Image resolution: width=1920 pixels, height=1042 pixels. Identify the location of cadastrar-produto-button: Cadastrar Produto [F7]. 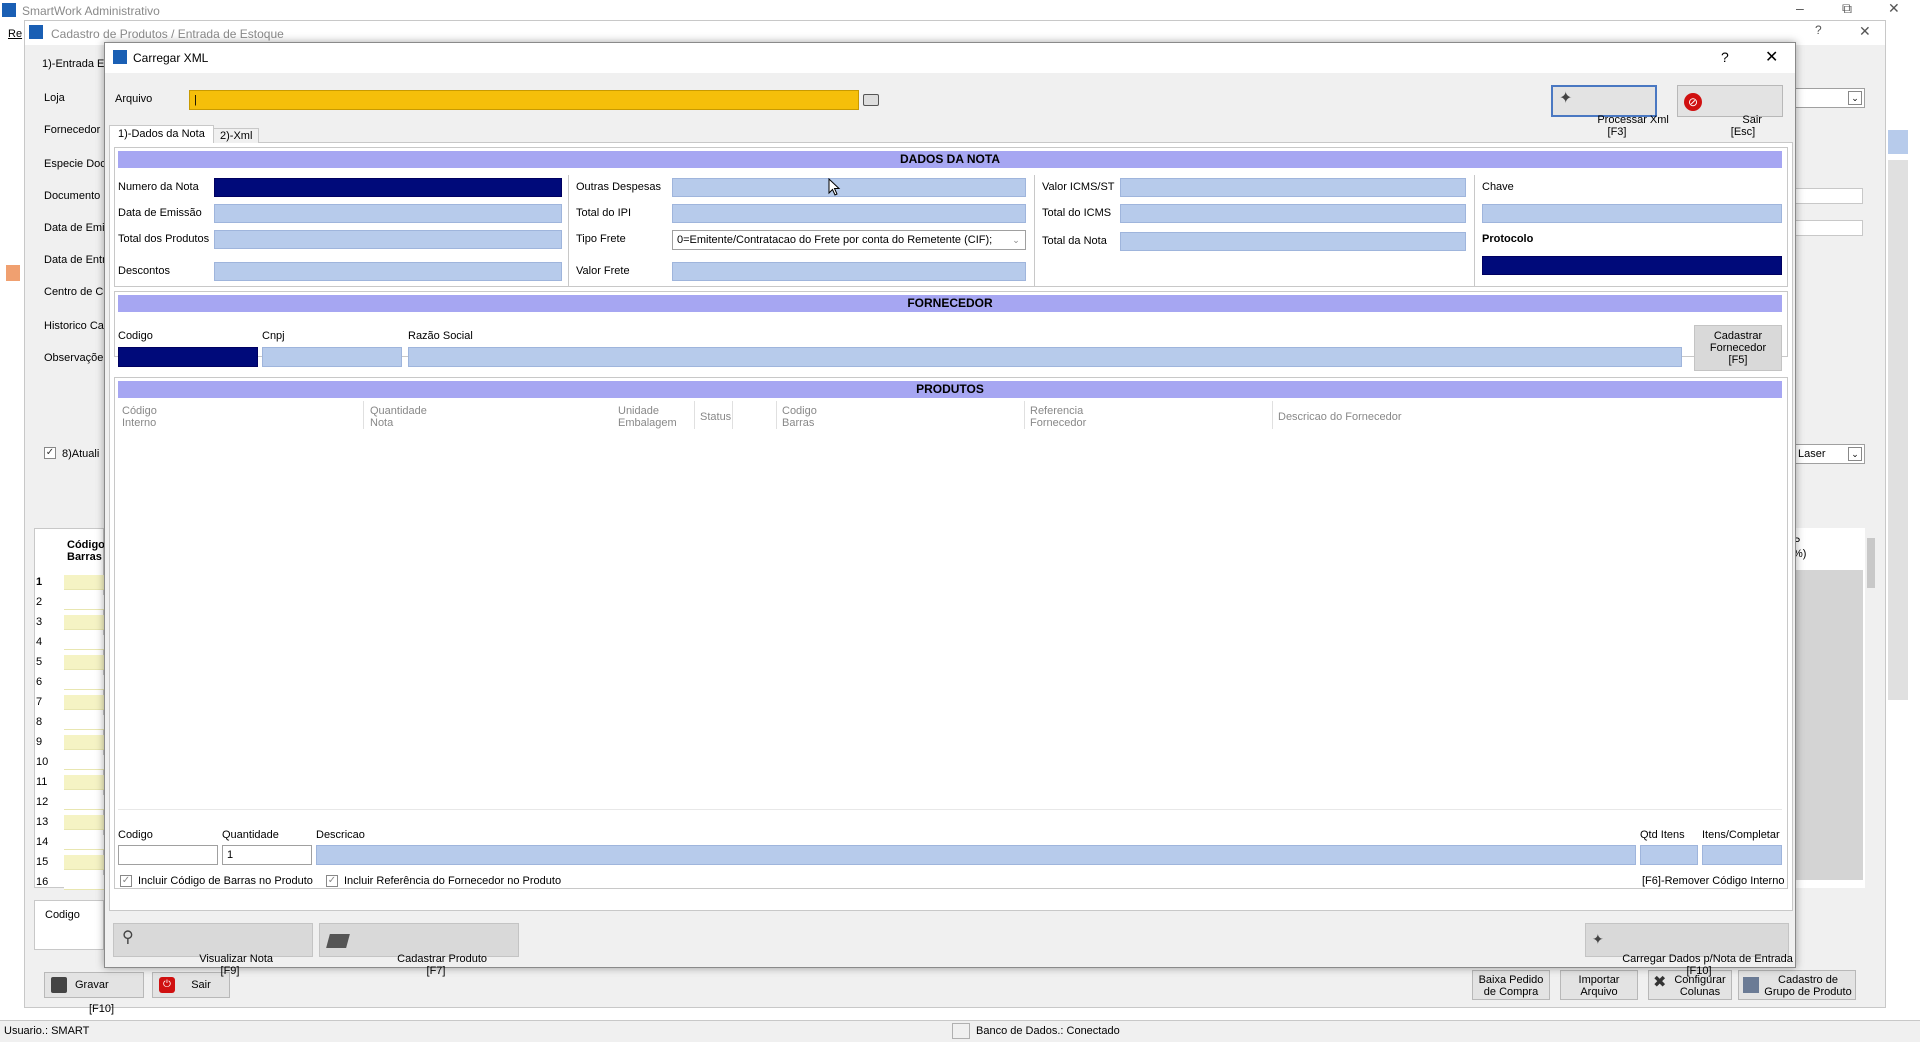
(419, 950).